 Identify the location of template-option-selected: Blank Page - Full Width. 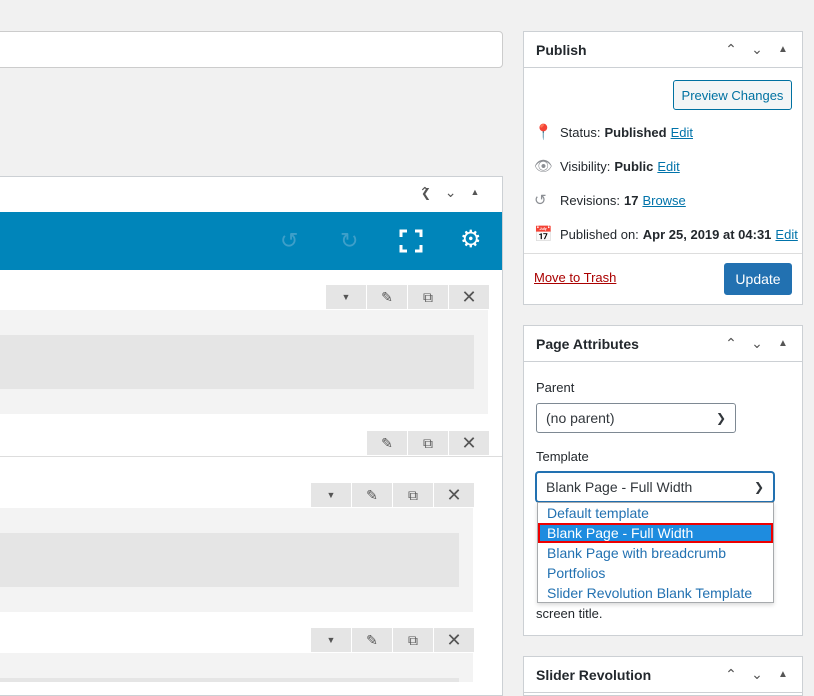
(655, 533).